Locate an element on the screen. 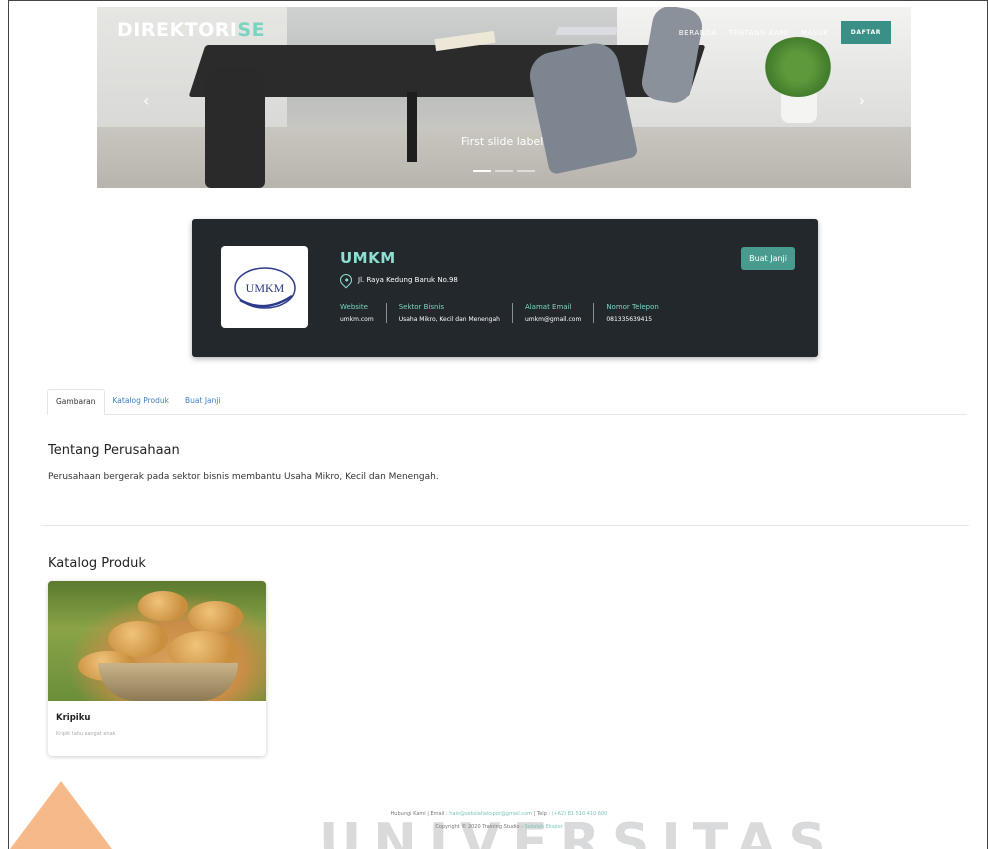  product-image is located at coordinates (157, 641).